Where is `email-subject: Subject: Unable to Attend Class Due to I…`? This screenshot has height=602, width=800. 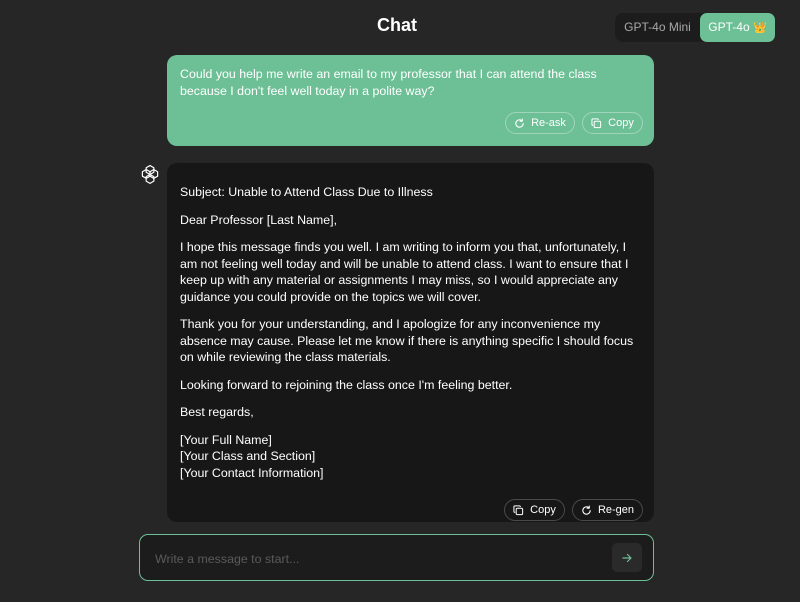
email-subject: Subject: Unable to Attend Class Due to I… is located at coordinates (306, 192).